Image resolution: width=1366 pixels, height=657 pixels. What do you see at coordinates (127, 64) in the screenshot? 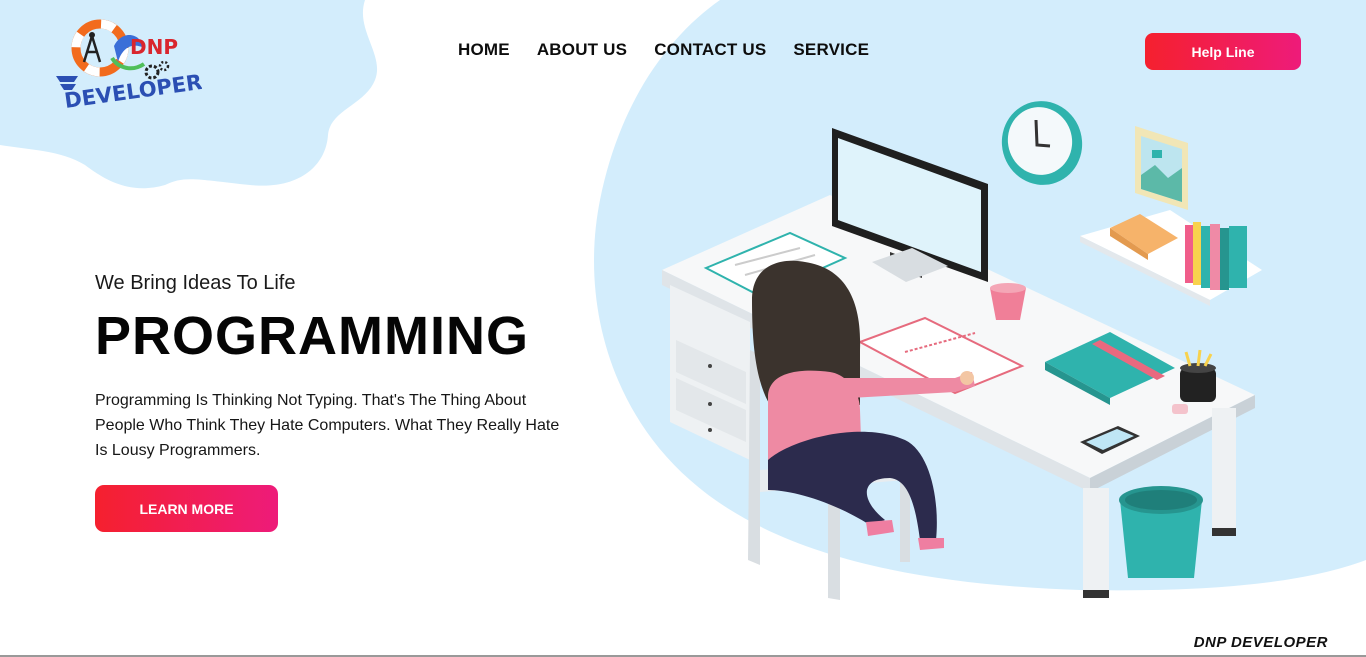
I see `dnp-developer-logo: DNP DEVELOPER` at bounding box center [127, 64].